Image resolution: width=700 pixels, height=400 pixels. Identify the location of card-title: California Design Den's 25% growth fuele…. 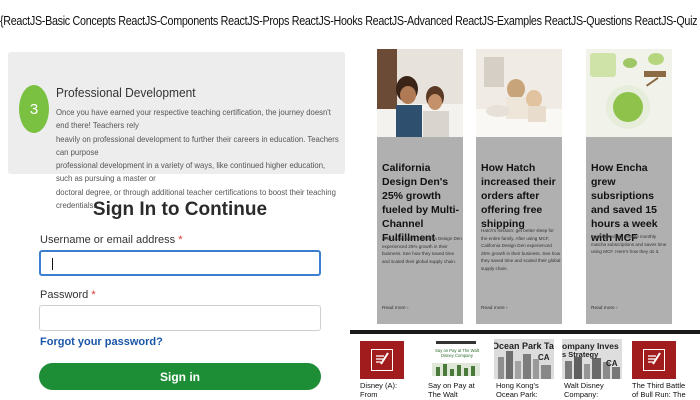
(420, 203).